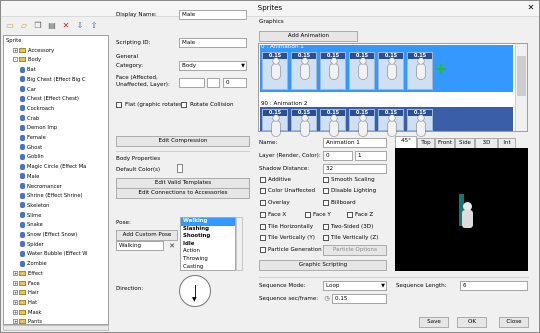 The image size is (540, 333). Describe the element at coordinates (33, 138) in the screenshot. I see `tree-item: Female` at that location.